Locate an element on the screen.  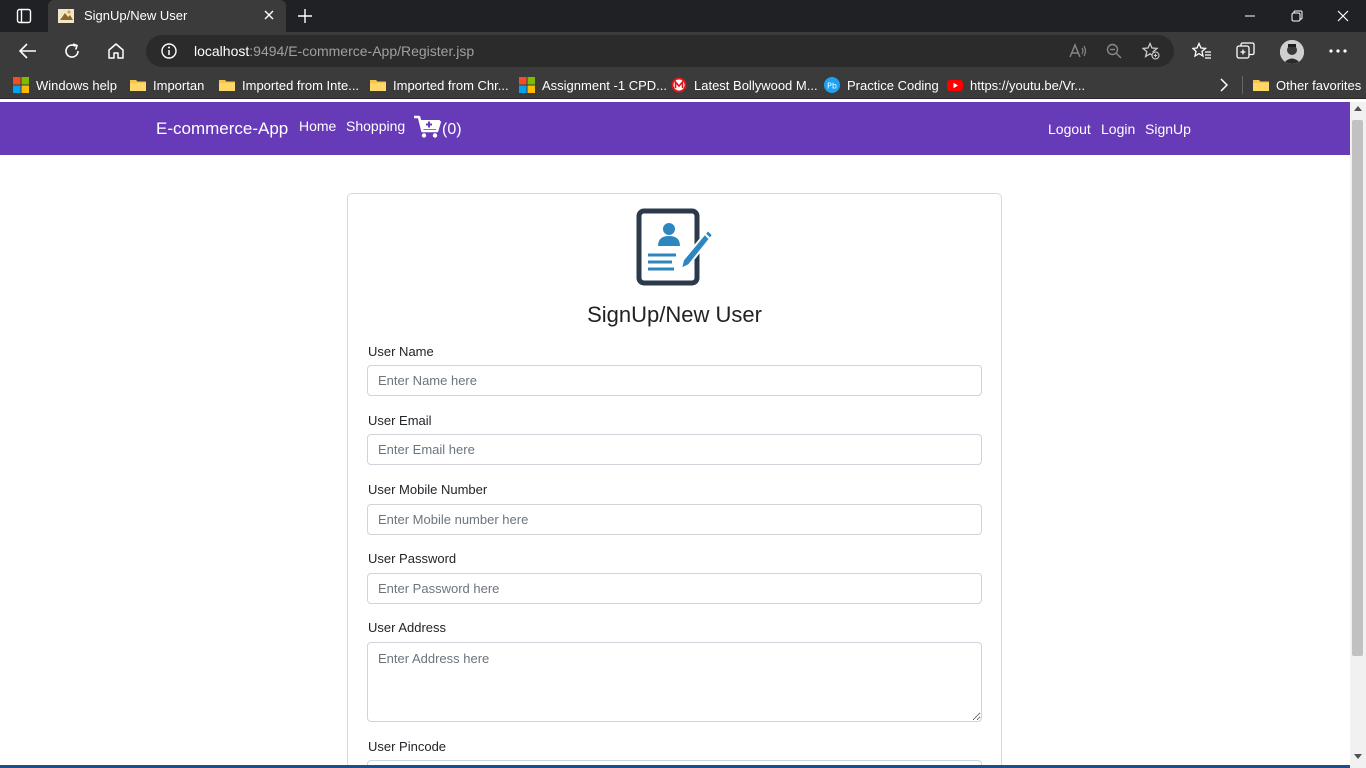
tab-actions-icon is located at coordinates (24, 16).